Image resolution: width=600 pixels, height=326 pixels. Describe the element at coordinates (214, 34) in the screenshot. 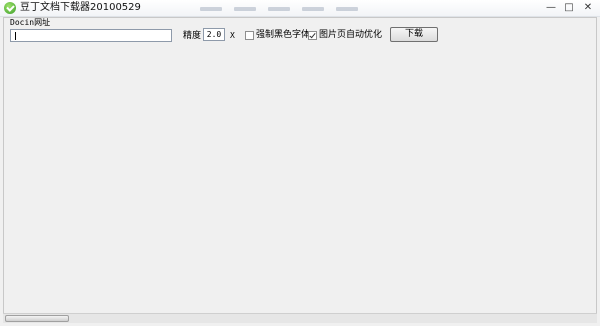

I see `precision-input: 2.0` at that location.